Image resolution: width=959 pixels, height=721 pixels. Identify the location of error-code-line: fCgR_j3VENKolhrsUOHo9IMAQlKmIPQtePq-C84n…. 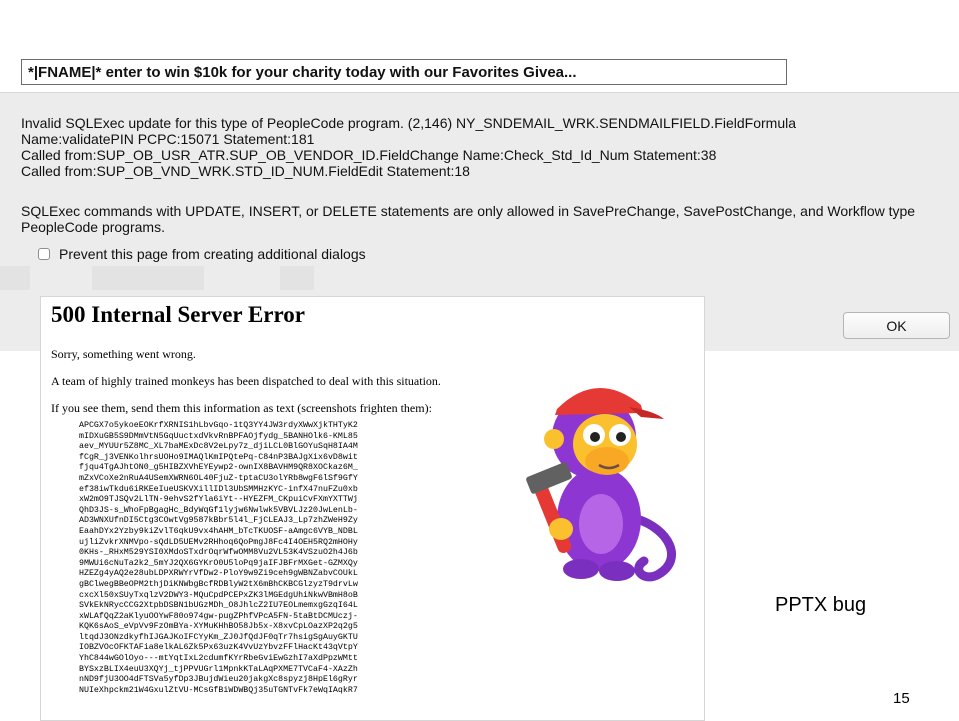
(218, 457).